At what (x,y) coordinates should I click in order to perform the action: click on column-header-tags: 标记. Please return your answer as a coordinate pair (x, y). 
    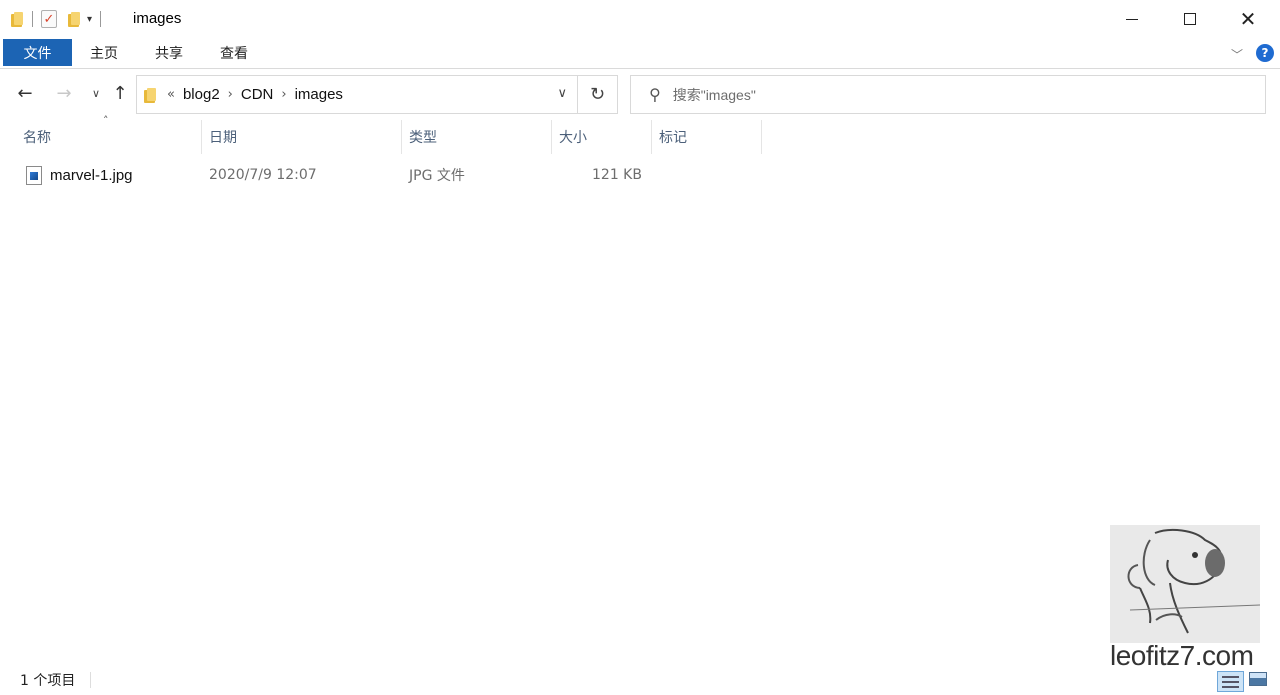
    Looking at the image, I should click on (706, 137).